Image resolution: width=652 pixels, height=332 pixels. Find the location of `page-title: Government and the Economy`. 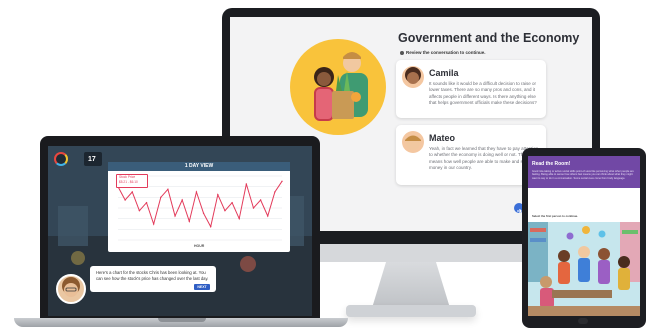

page-title: Government and the Economy is located at coordinates (489, 38).